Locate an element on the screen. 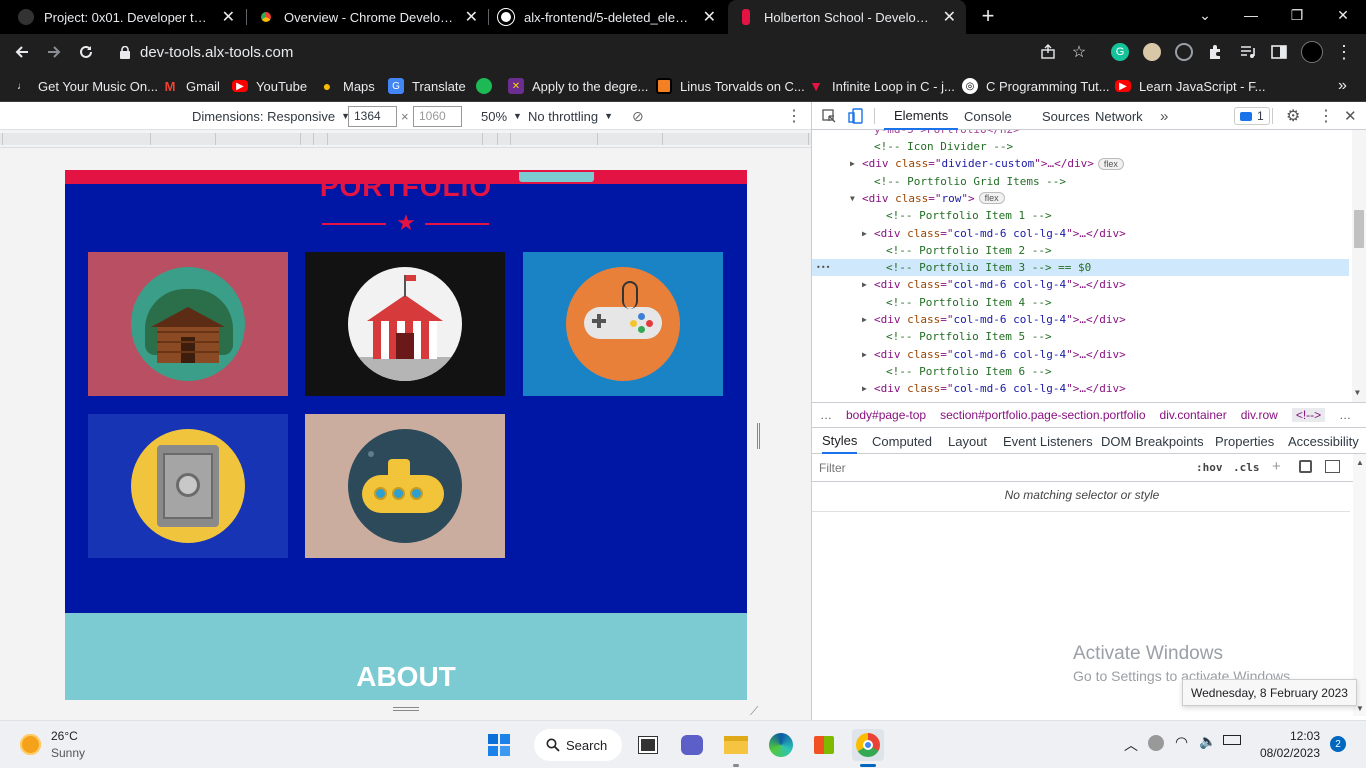 The image size is (1366, 768). chrome-taskbar-icon is located at coordinates (868, 745).